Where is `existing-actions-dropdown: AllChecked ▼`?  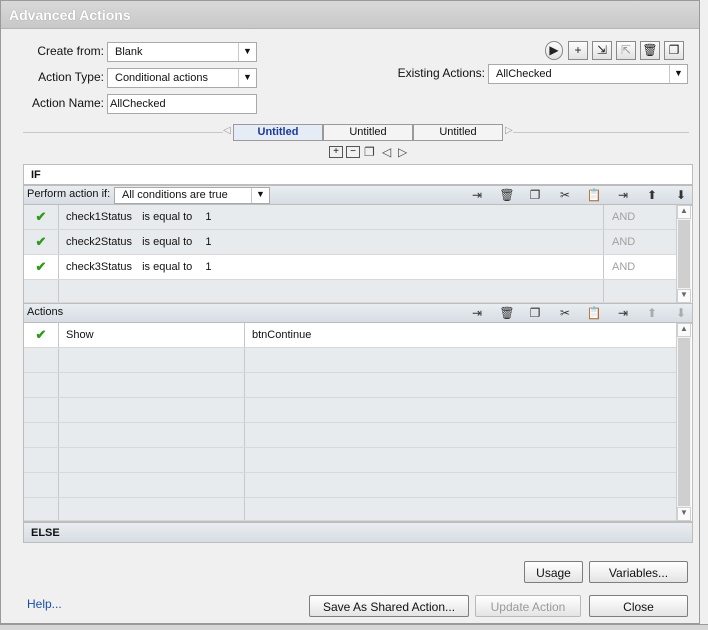 existing-actions-dropdown: AllChecked ▼ is located at coordinates (588, 74).